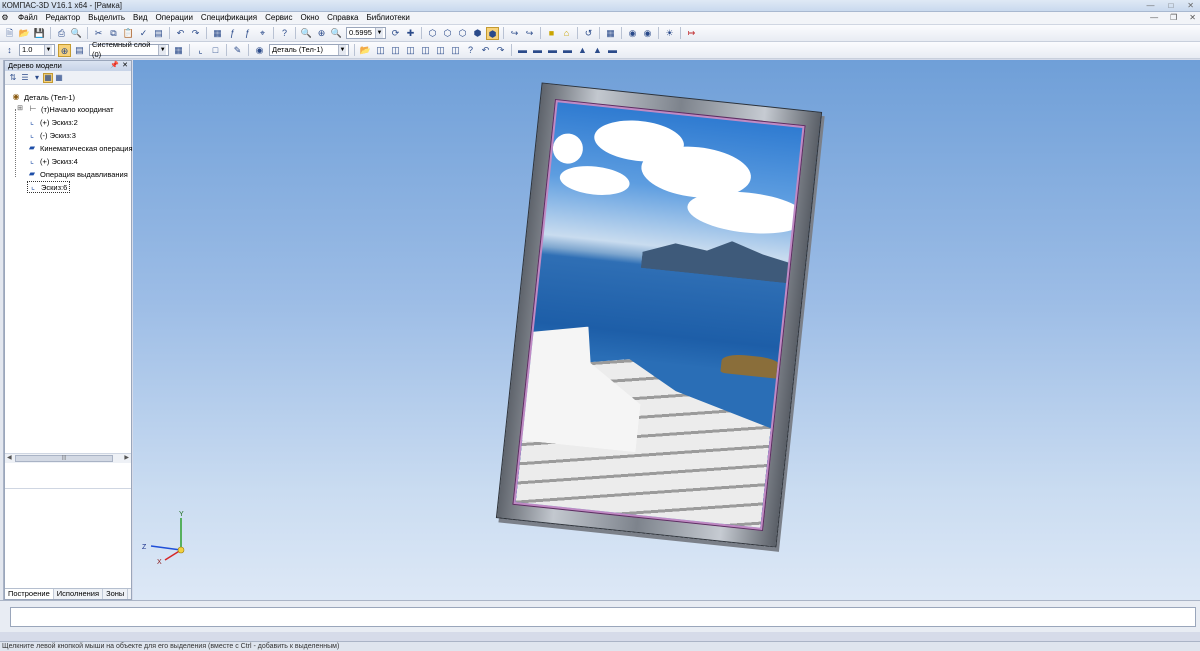 This screenshot has height=651, width=1200. Describe the element at coordinates (610, 33) in the screenshot. I see `table-icon: ▦` at that location.